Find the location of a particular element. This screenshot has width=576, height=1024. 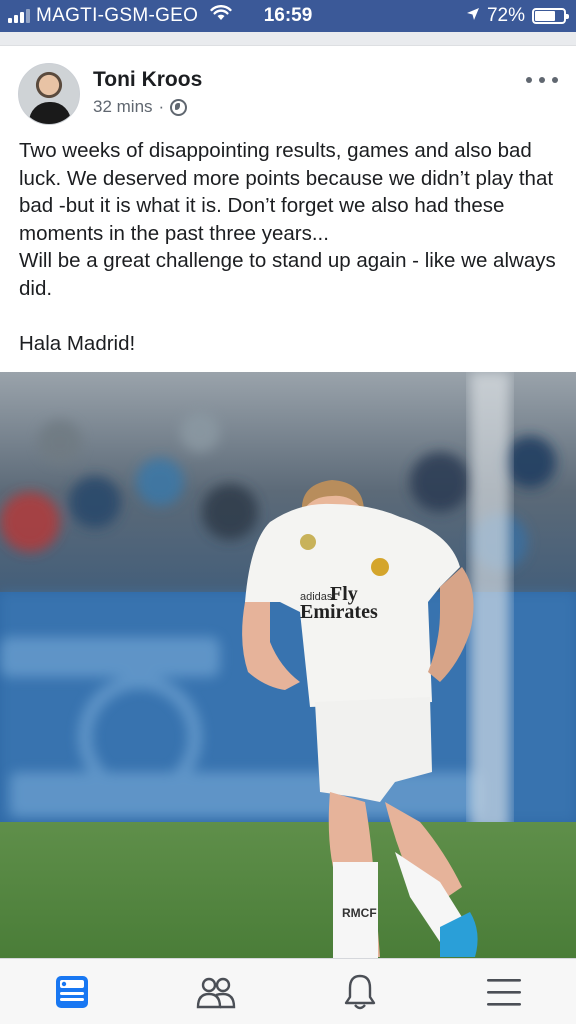

status-right: 72% is located at coordinates (517, 16).